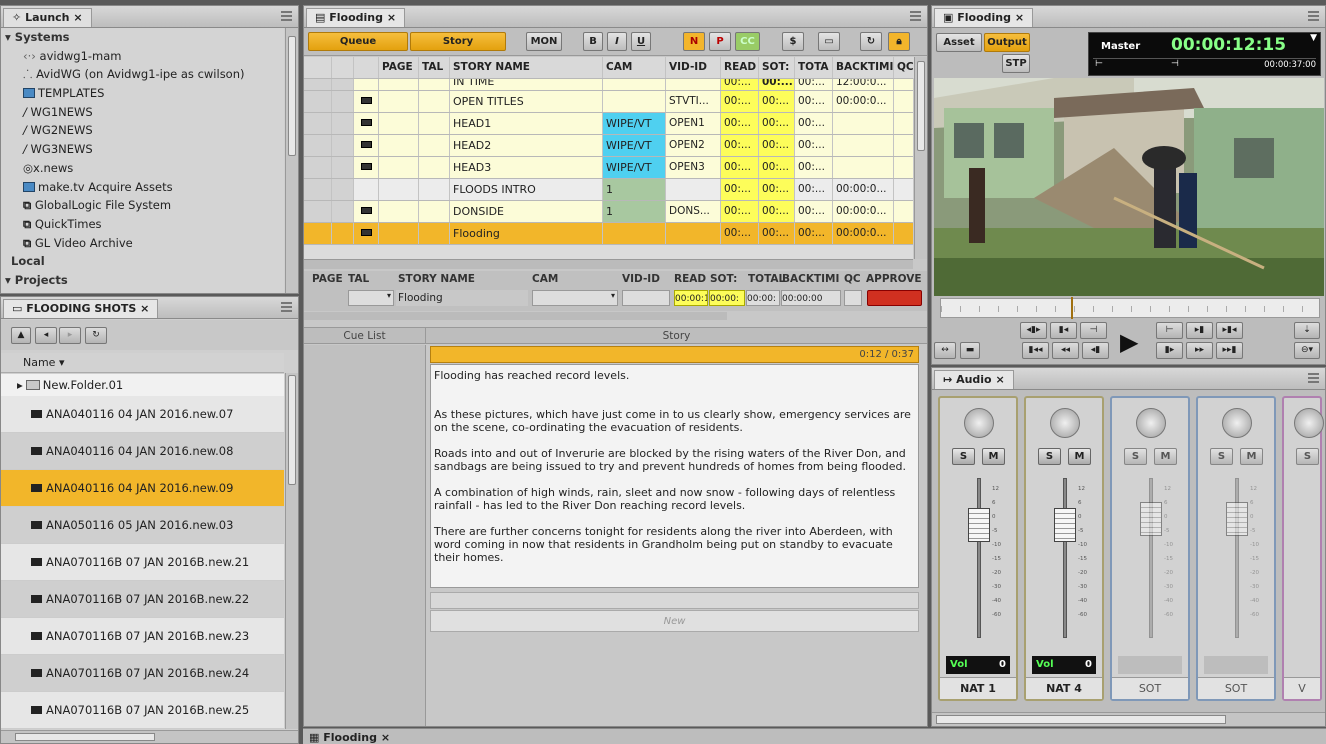 Image resolution: width=1326 pixels, height=744 pixels. What do you see at coordinates (691, 298) in the screenshot?
I see `read-field: 00:00:1` at bounding box center [691, 298].